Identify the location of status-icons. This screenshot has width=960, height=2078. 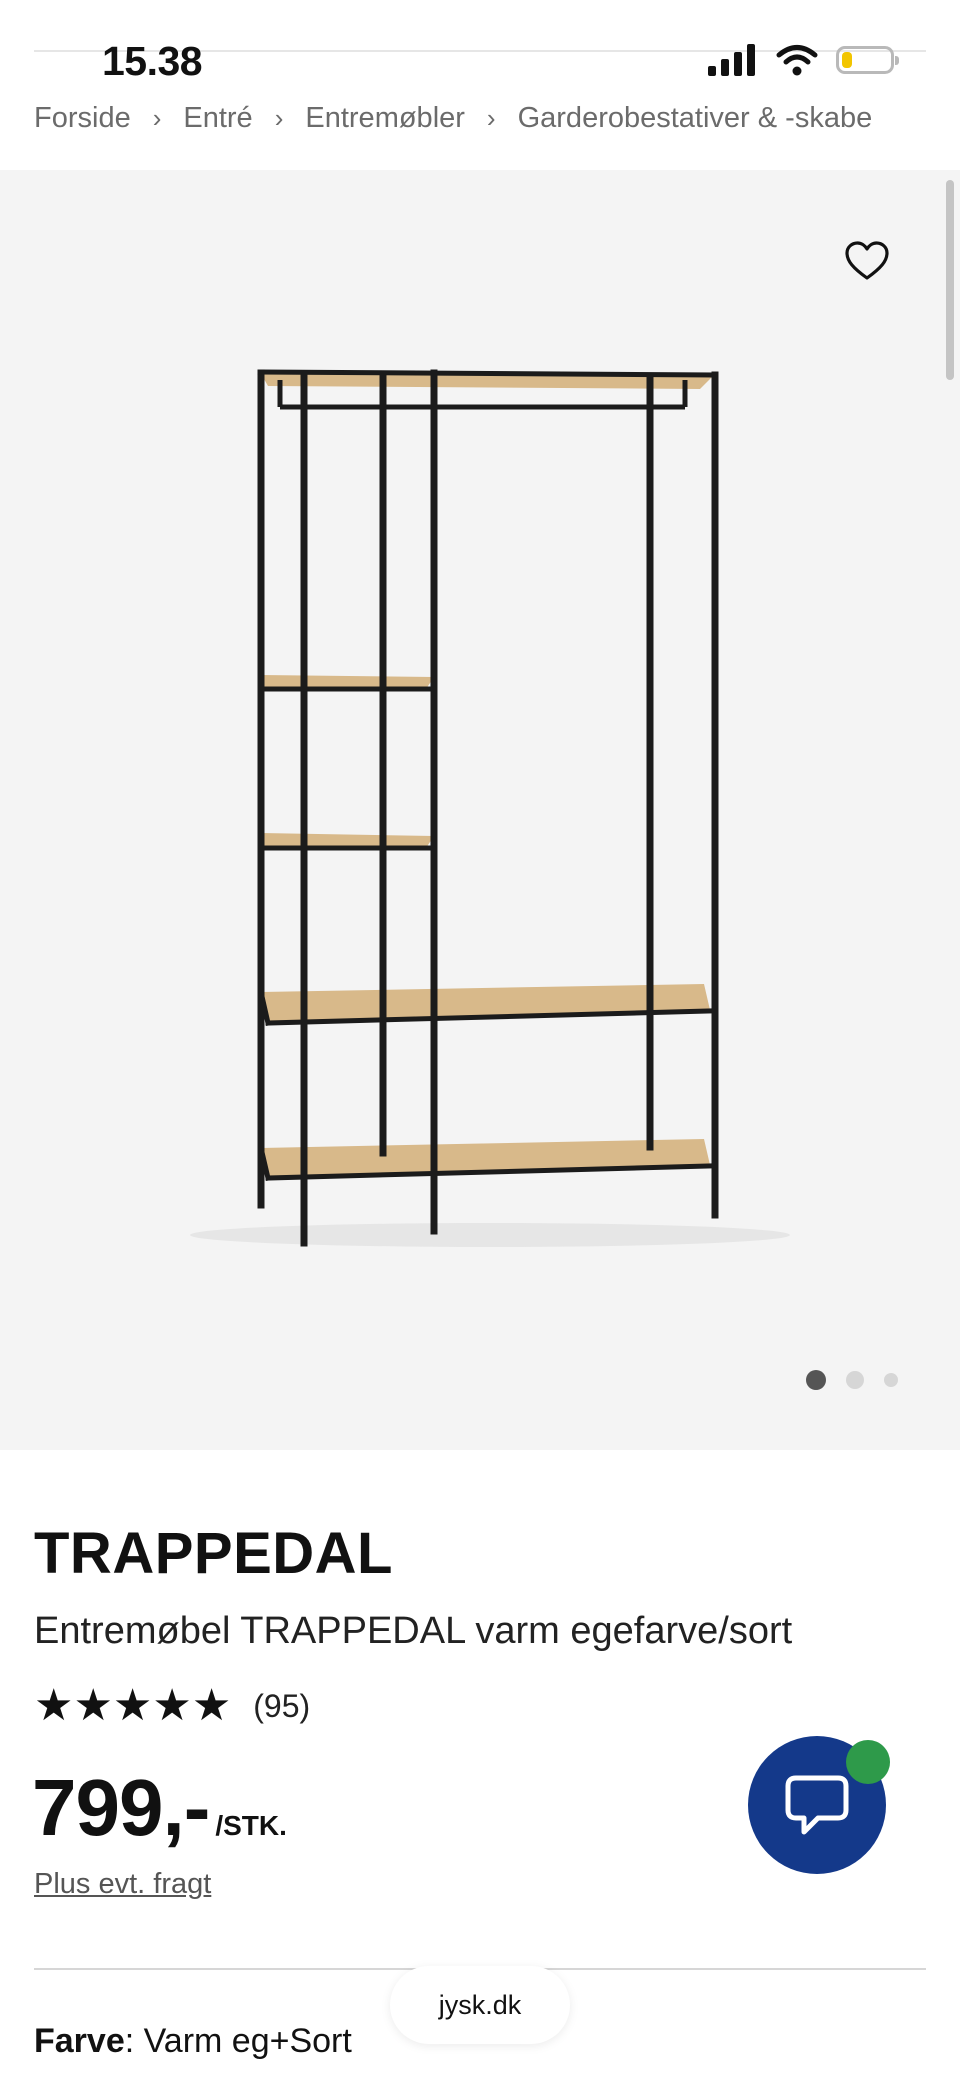
(803, 60).